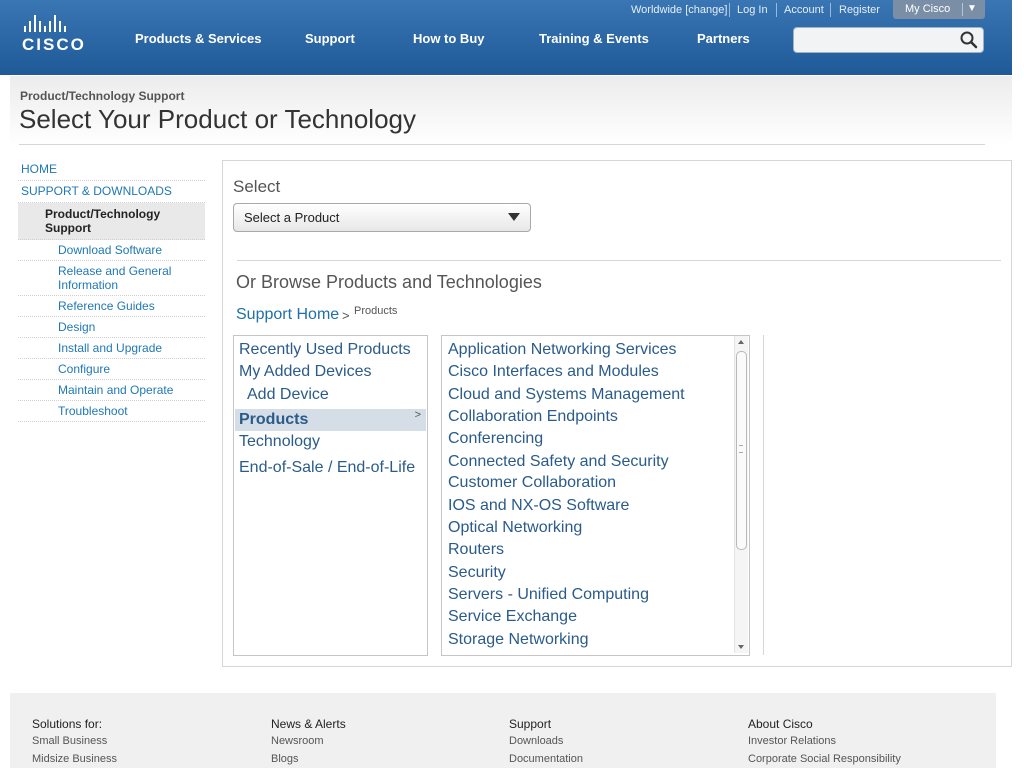 The height and width of the screenshot is (768, 1024). What do you see at coordinates (859, 10) in the screenshot?
I see `register-link: Register` at bounding box center [859, 10].